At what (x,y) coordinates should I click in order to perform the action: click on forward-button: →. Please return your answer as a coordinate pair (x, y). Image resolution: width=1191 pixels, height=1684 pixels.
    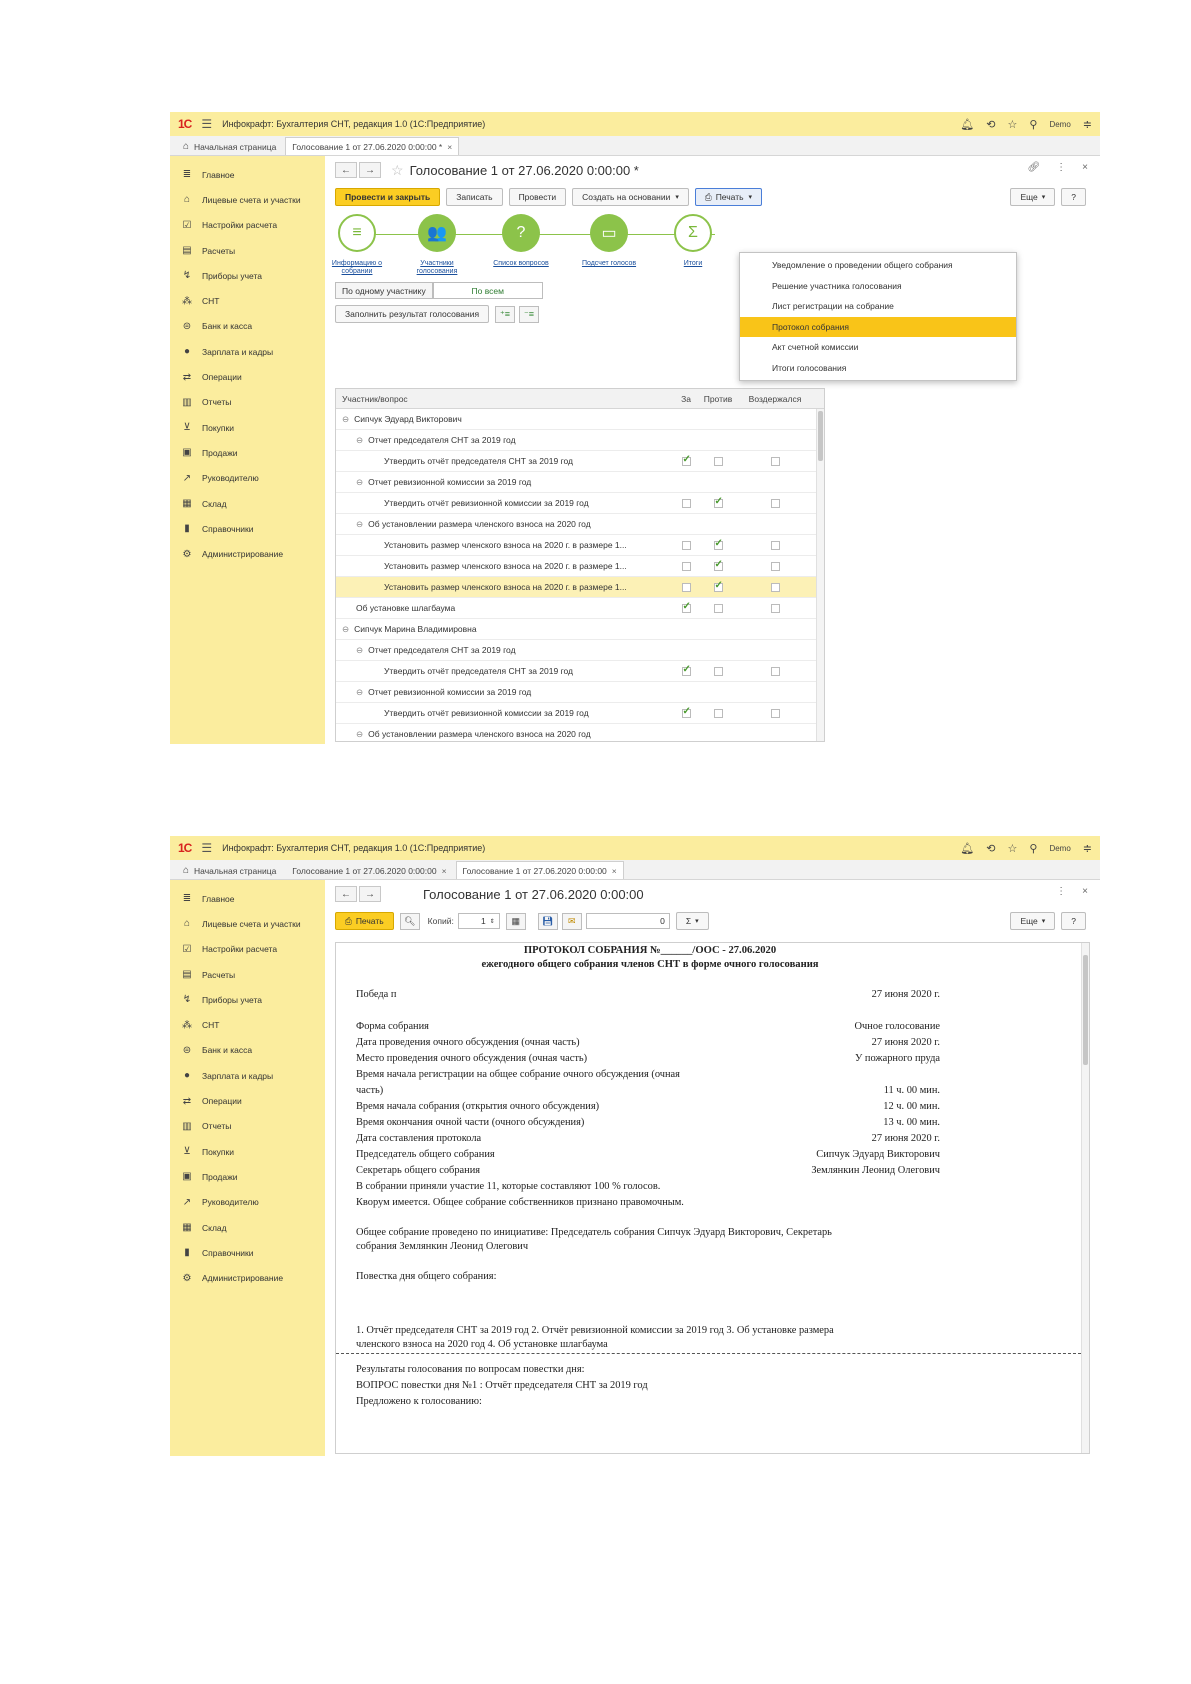
    Looking at the image, I should click on (370, 894).